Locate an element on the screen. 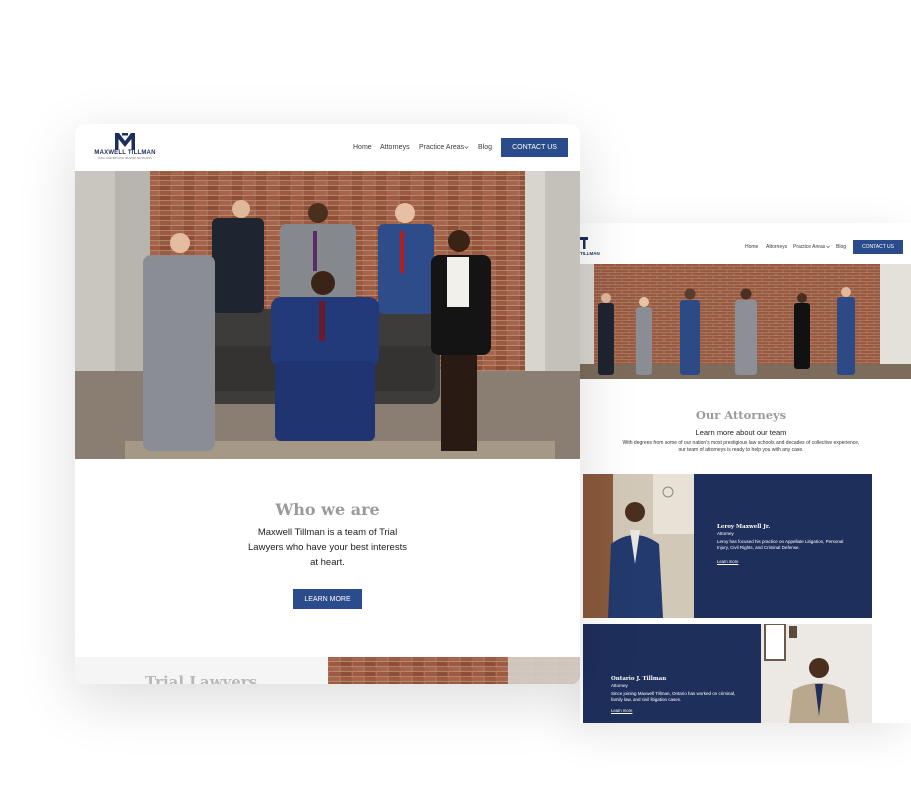 Image resolution: width=911 pixels, height=811 pixels. attorney-name: Ontario J. Tillman is located at coordinates (639, 679).